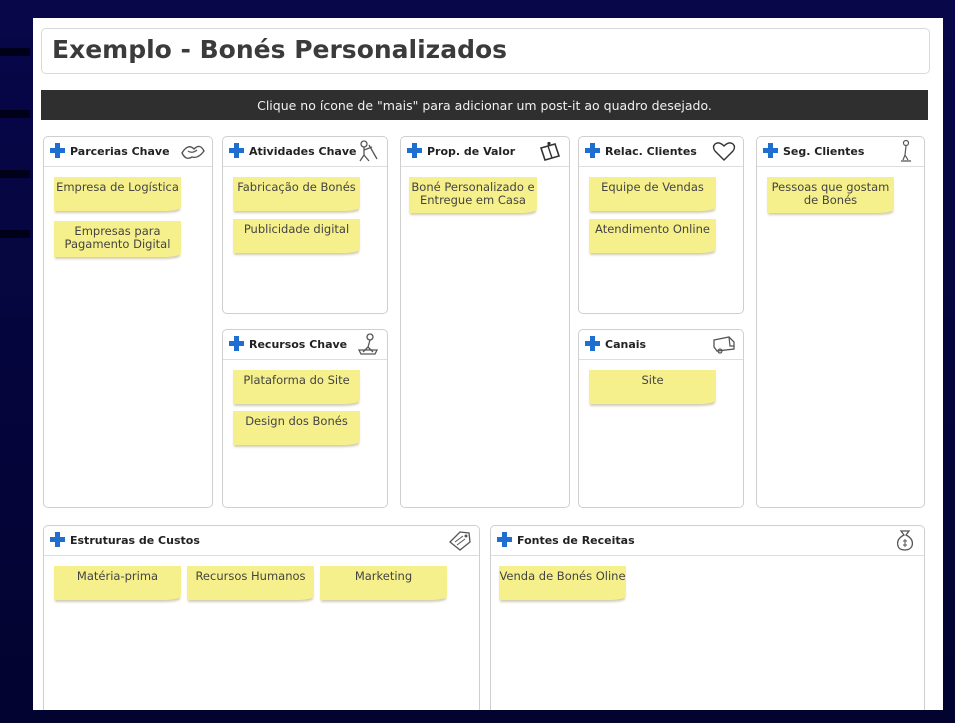  Describe the element at coordinates (117, 583) in the screenshot. I see `post-it-note: Matéria-prima` at that location.